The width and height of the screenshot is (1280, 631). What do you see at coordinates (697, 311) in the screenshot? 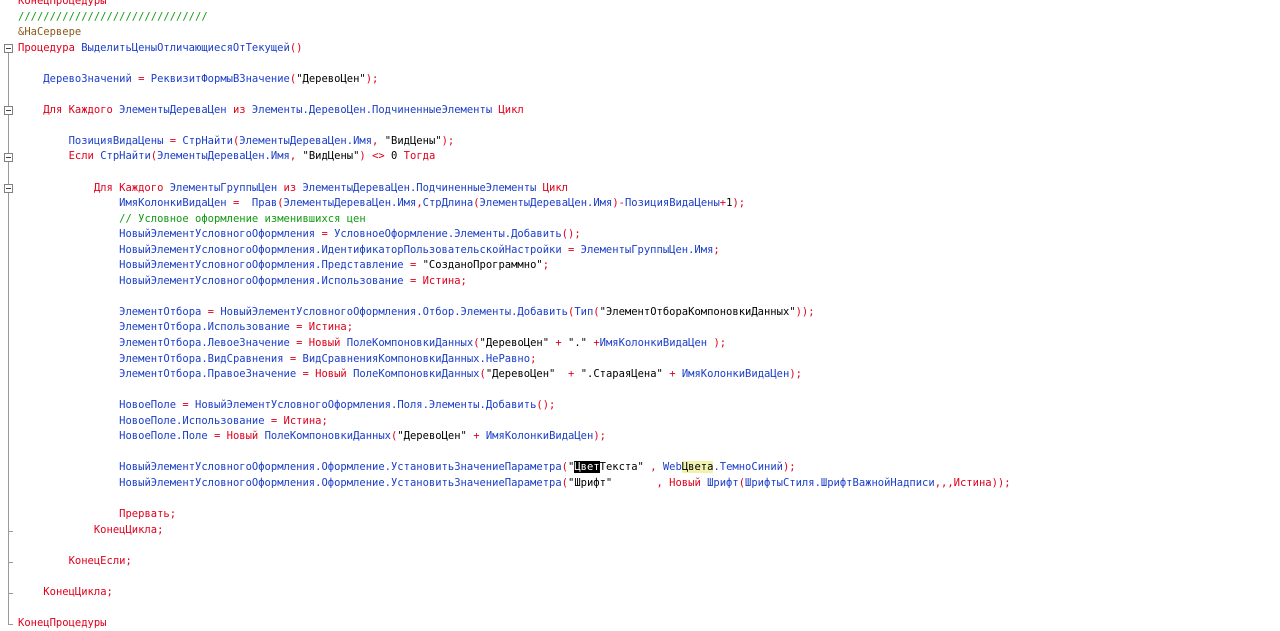
I see `code-token: "ЭлементОтбораКомпоновкиДанных"` at bounding box center [697, 311].